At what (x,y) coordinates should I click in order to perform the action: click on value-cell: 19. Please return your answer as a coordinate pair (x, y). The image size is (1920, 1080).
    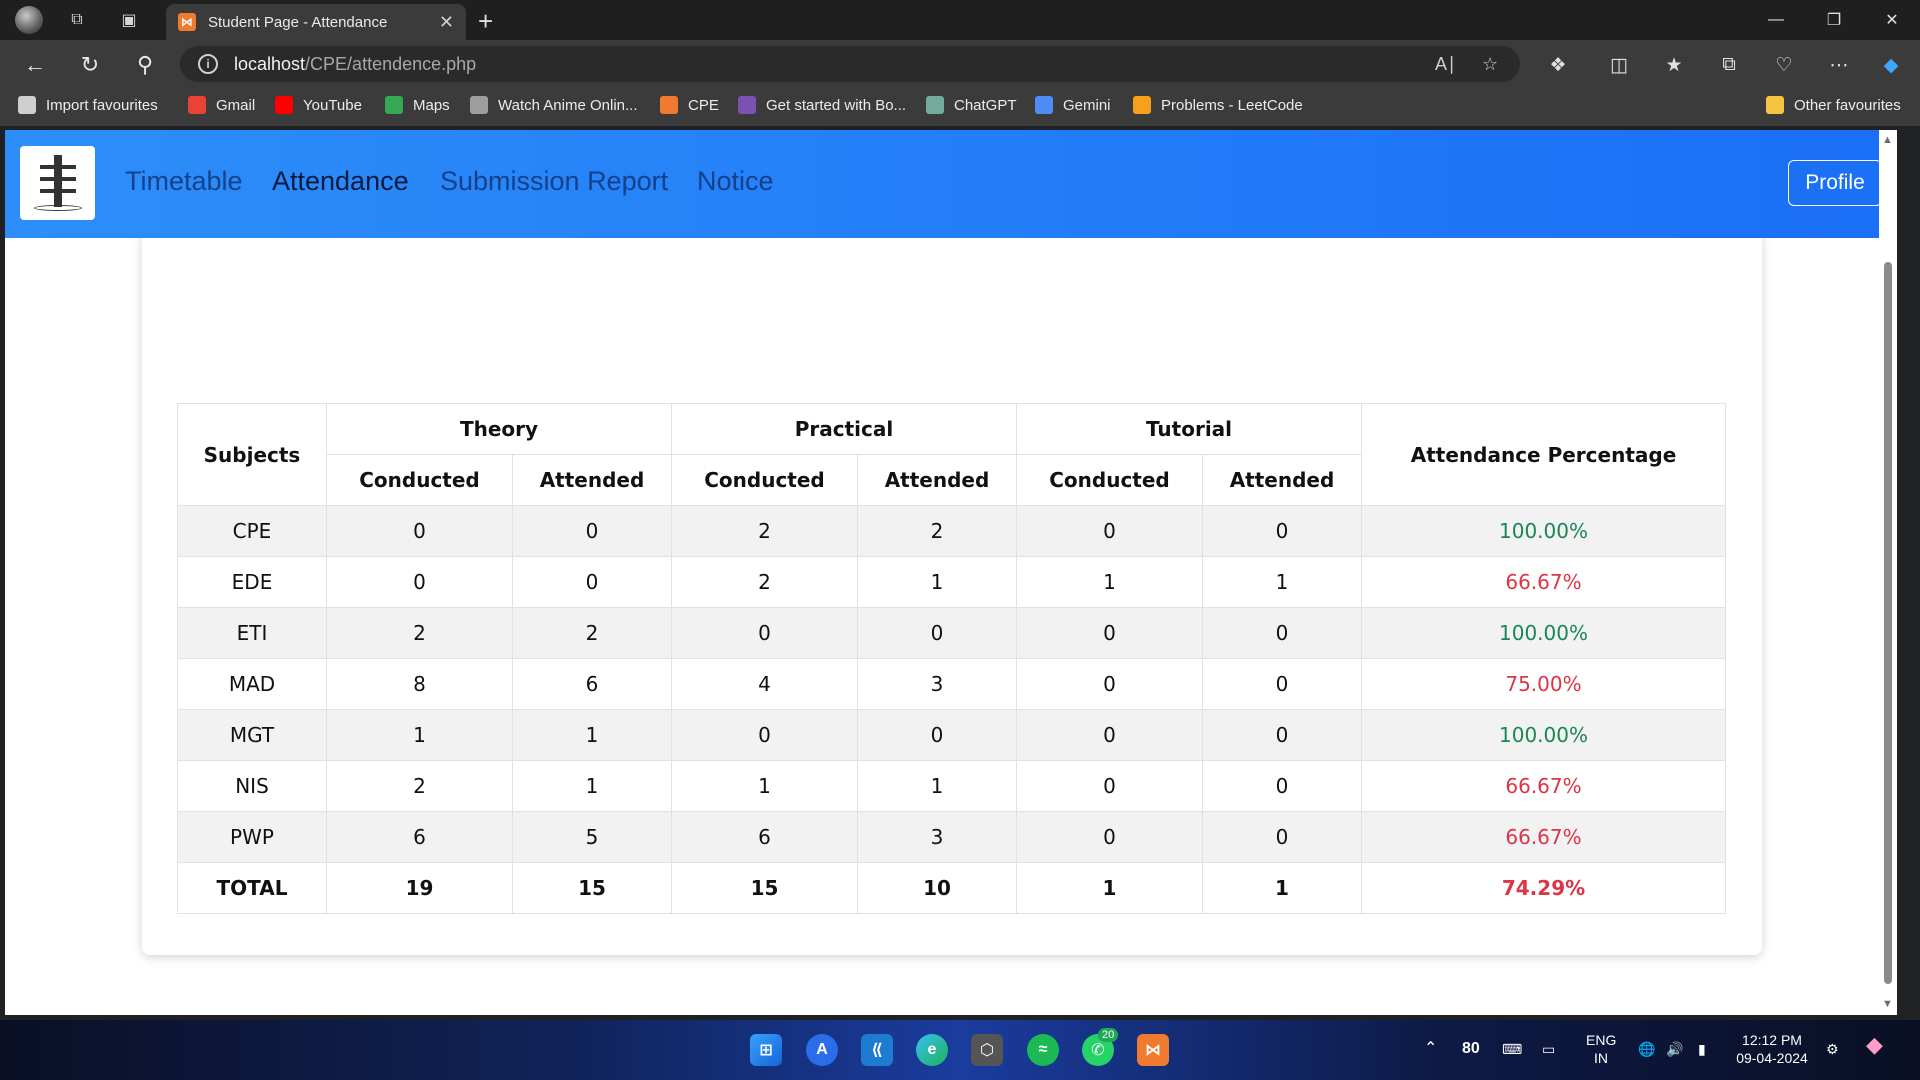
    Looking at the image, I should click on (419, 888).